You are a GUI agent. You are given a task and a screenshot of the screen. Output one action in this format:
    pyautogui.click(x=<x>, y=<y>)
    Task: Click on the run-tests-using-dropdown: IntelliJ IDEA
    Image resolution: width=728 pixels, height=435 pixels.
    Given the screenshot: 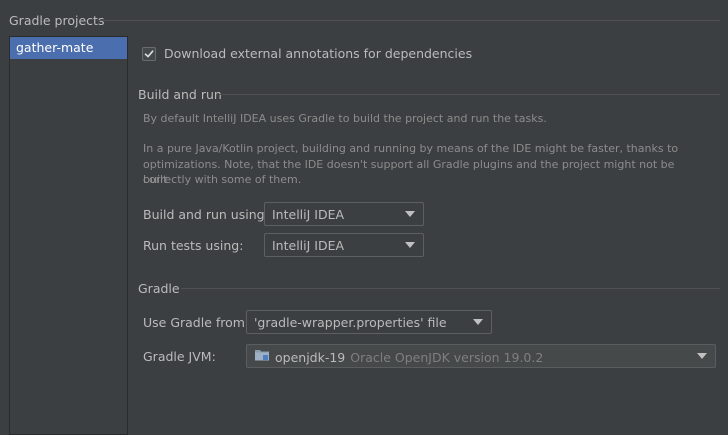 What is the action you would take?
    pyautogui.click(x=344, y=245)
    